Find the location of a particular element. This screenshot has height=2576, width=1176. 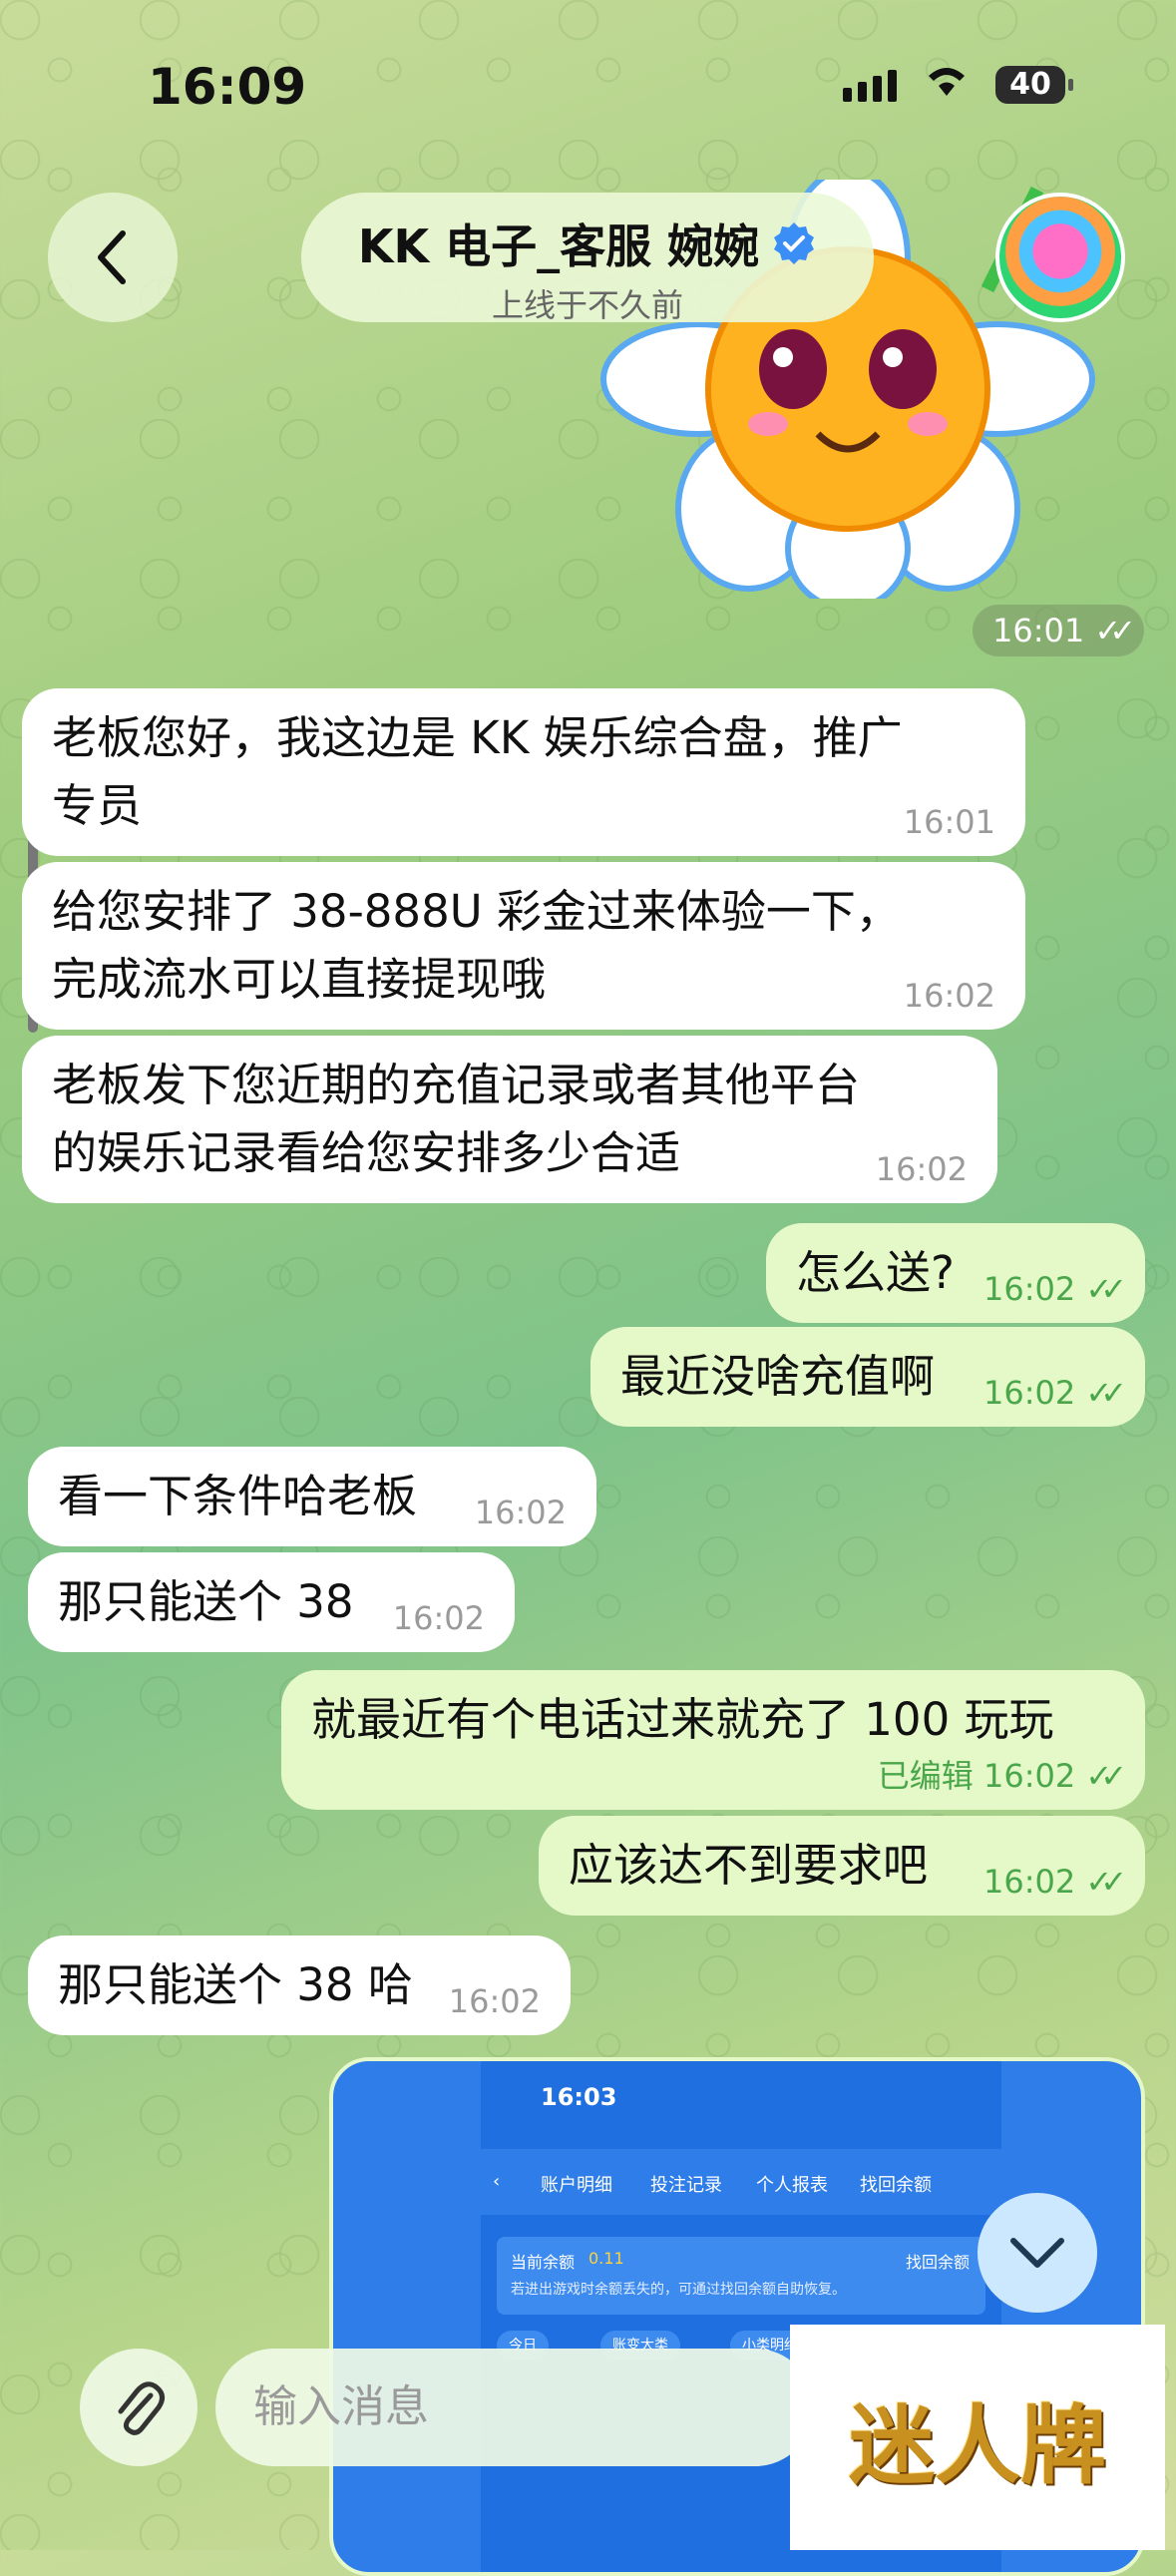

watermark-text: 迷人牌 is located at coordinates (978, 2445).